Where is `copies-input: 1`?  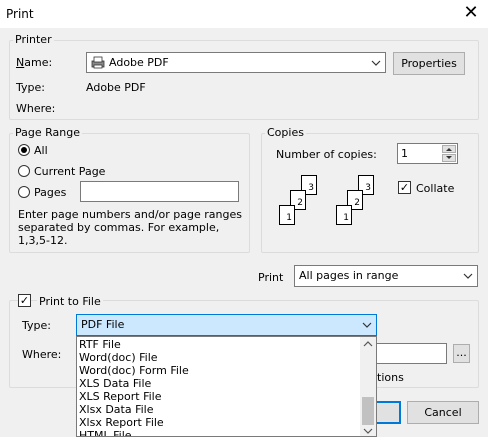 copies-input: 1 is located at coordinates (427, 153).